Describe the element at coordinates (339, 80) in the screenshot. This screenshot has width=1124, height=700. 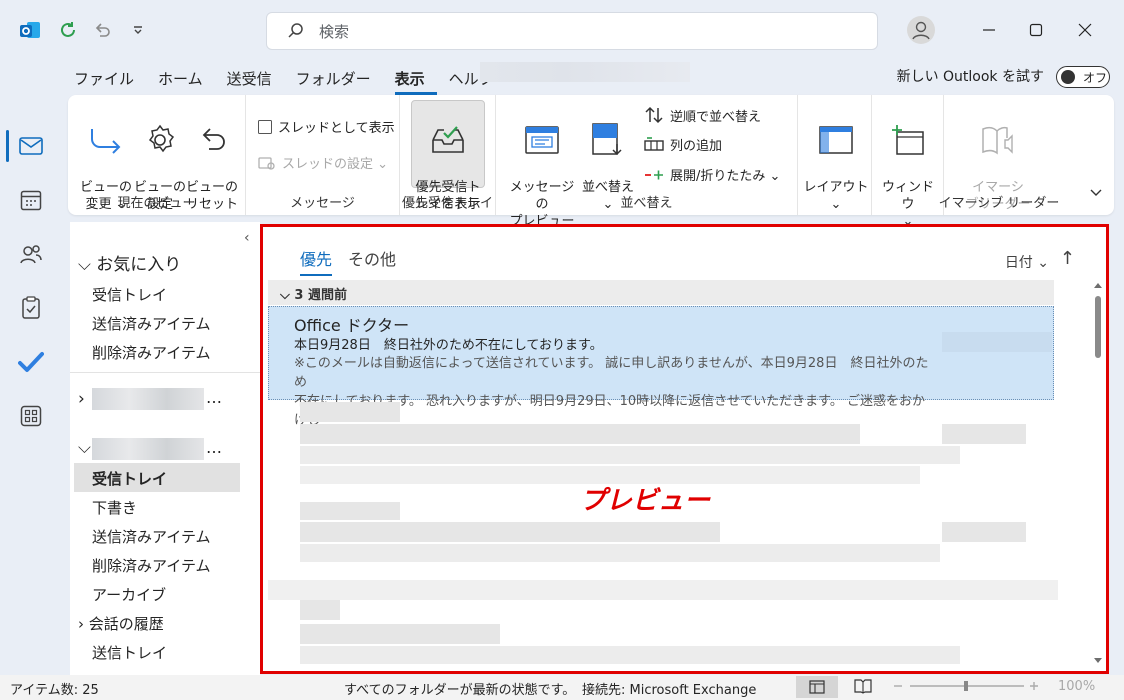
I see `tab-folder: フォルダー` at that location.